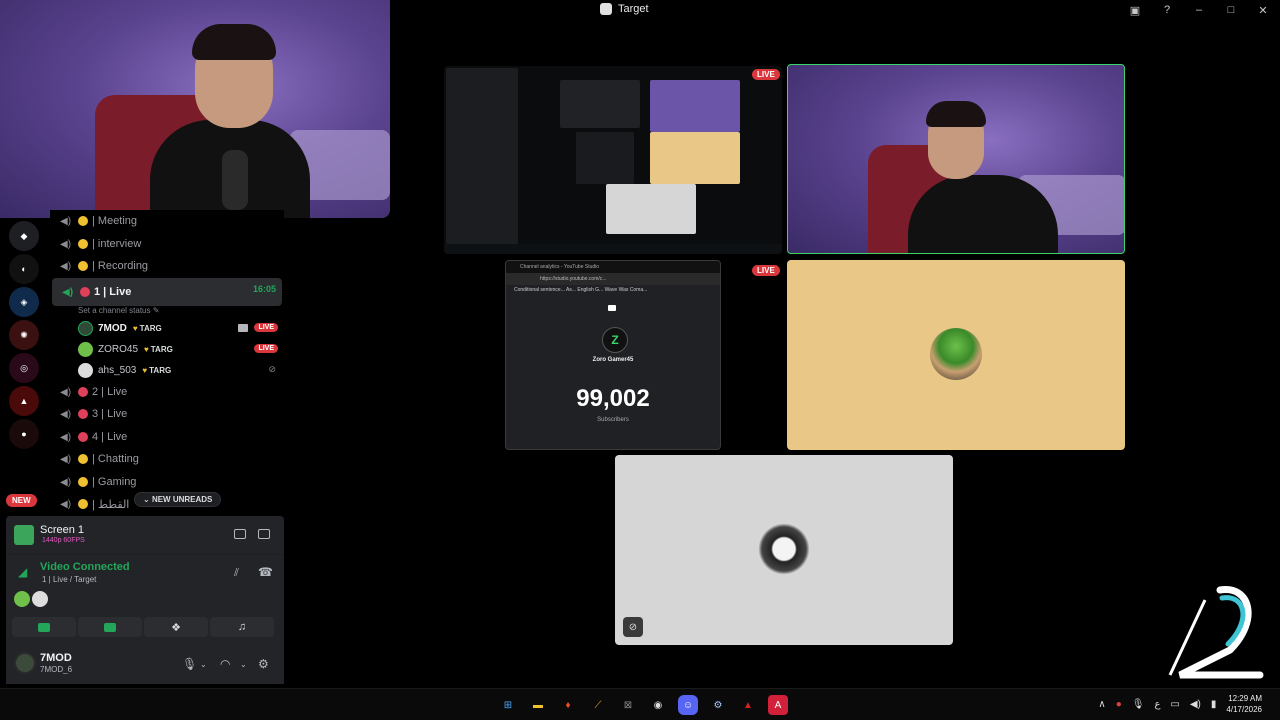  What do you see at coordinates (24, 302) in the screenshot?
I see `server-icon-3: ◈` at bounding box center [24, 302].